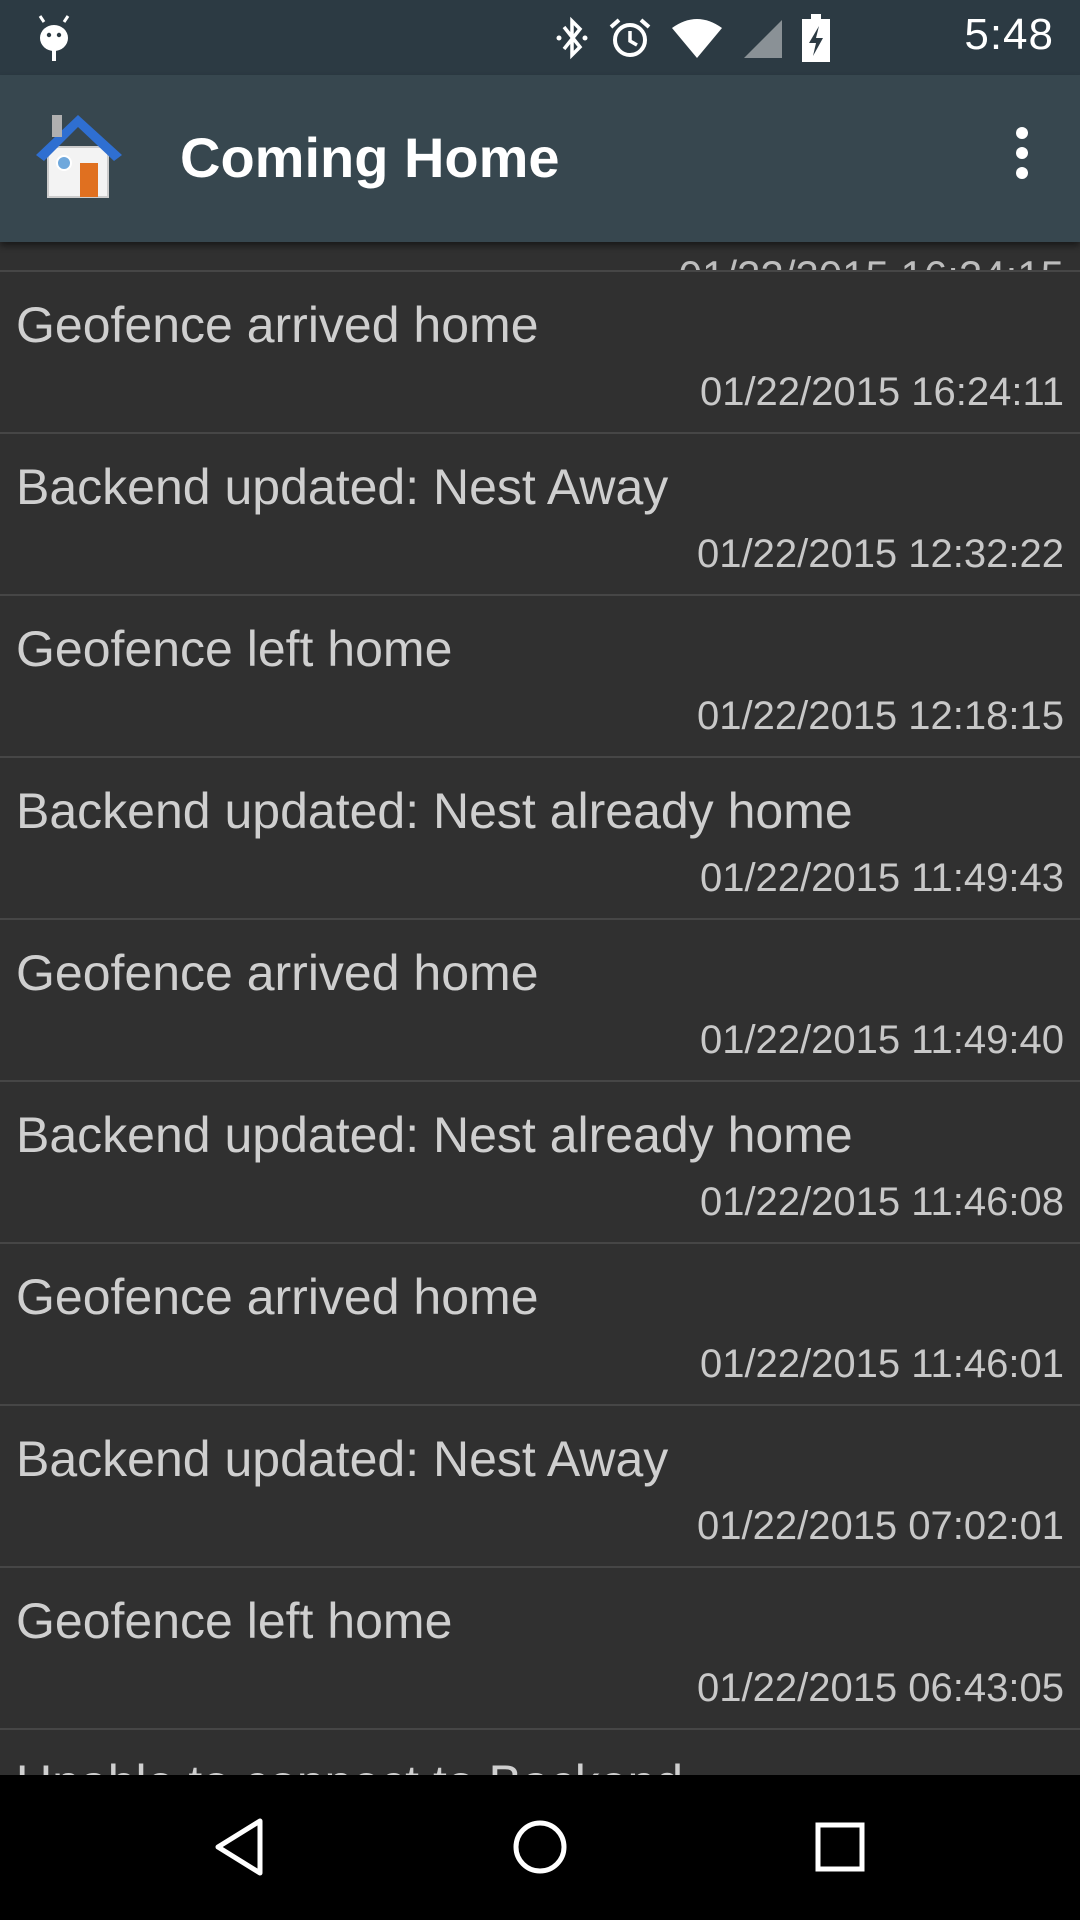 This screenshot has width=1080, height=1920. What do you see at coordinates (816, 38) in the screenshot?
I see `battery-charging-icon` at bounding box center [816, 38].